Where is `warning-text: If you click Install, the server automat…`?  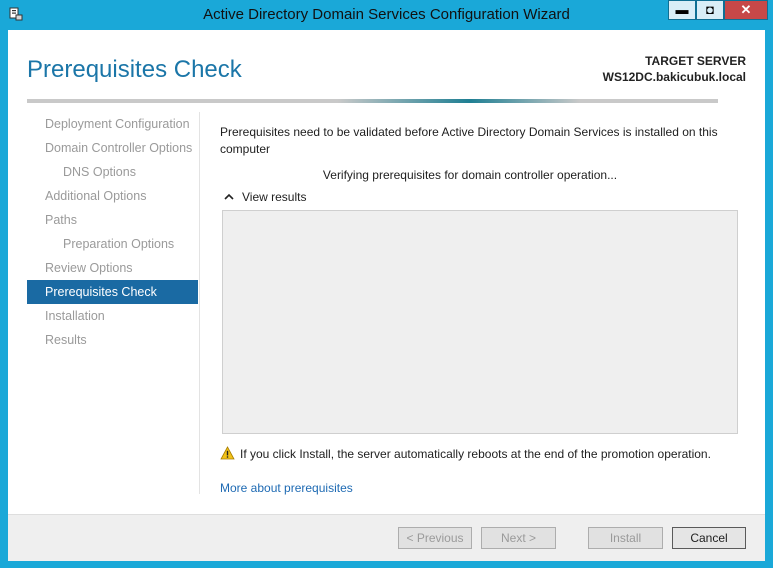 warning-text: If you click Install, the server automat… is located at coordinates (475, 454).